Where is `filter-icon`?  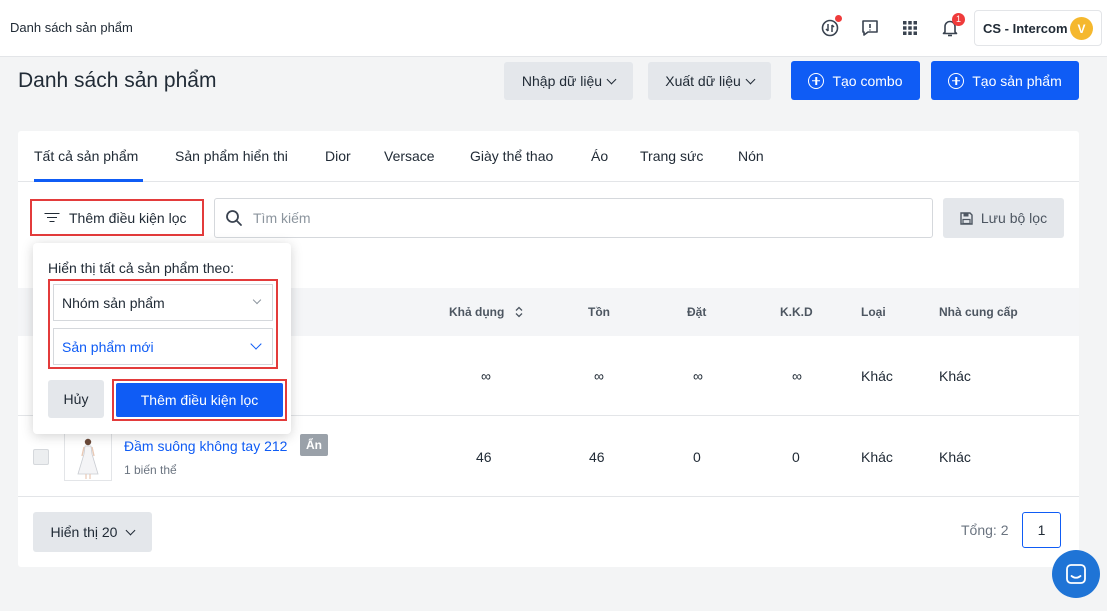
filter-icon is located at coordinates (51, 217).